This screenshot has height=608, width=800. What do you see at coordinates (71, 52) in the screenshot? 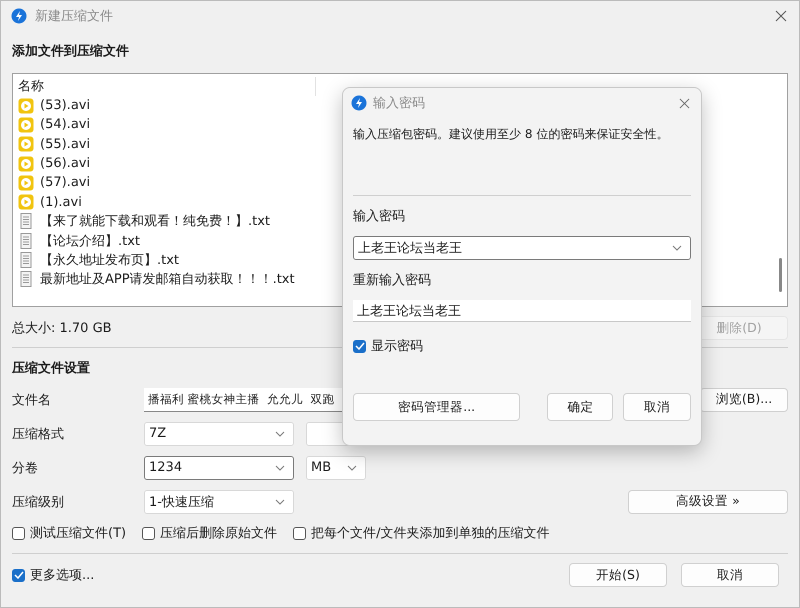
I see `section-heading: 添加文件到压缩文件` at bounding box center [71, 52].